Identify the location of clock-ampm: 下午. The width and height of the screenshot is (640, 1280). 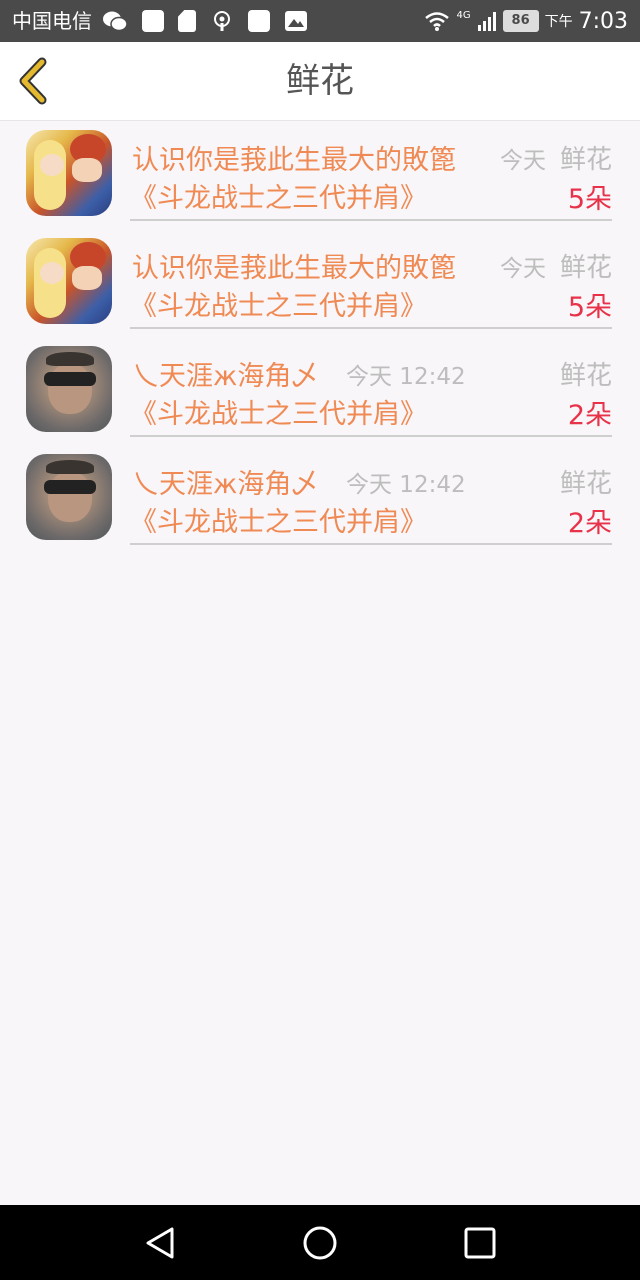
(558, 22).